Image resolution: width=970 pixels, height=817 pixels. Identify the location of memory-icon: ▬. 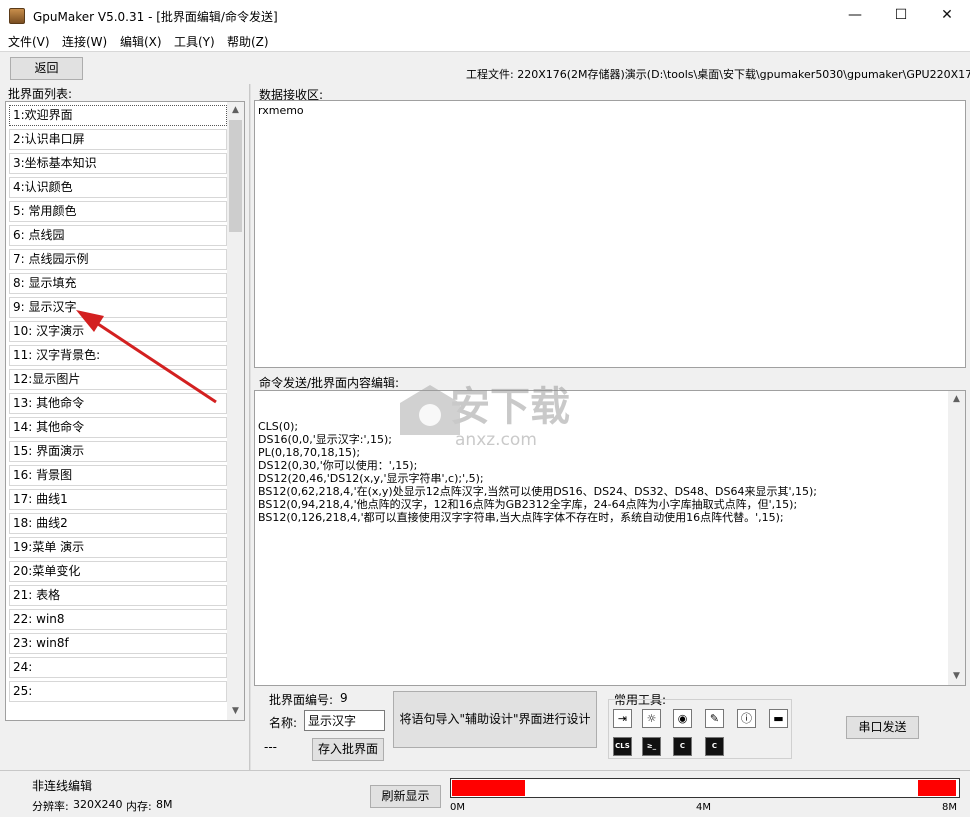
(778, 718).